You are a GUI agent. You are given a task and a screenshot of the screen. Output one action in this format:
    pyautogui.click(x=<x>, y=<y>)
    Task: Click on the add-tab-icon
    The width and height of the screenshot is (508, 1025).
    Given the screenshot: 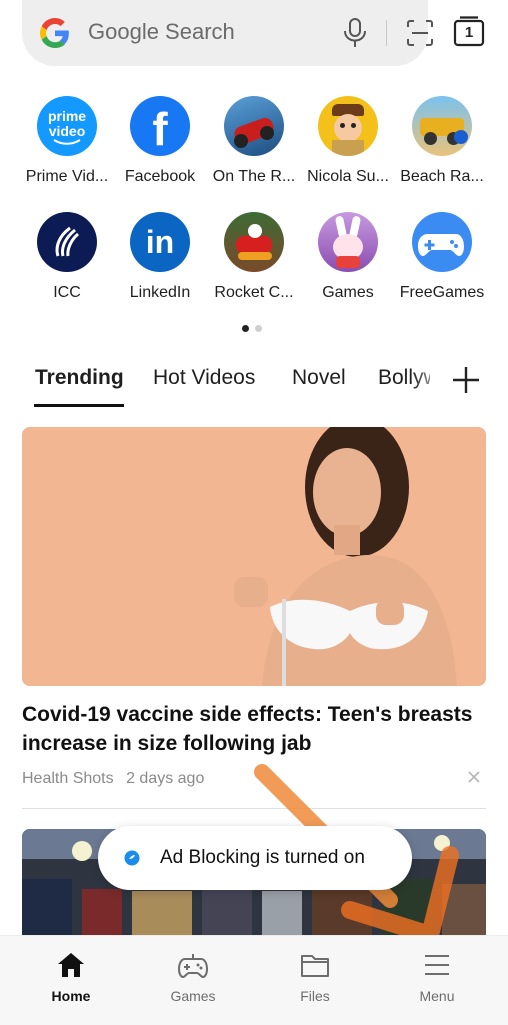 What is the action you would take?
    pyautogui.click(x=466, y=380)
    